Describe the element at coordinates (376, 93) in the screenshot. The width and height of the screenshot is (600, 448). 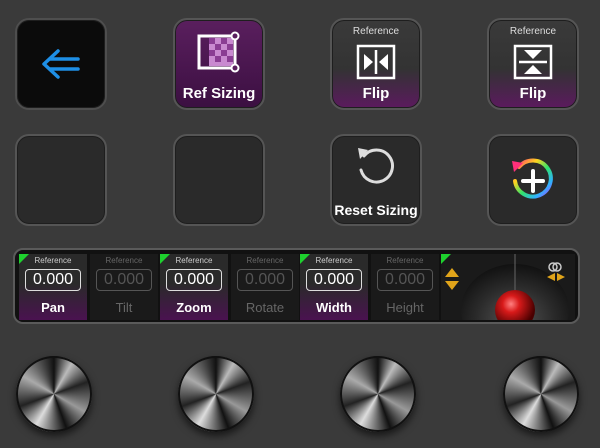
I see `flip-horizontal-label: Flip` at that location.